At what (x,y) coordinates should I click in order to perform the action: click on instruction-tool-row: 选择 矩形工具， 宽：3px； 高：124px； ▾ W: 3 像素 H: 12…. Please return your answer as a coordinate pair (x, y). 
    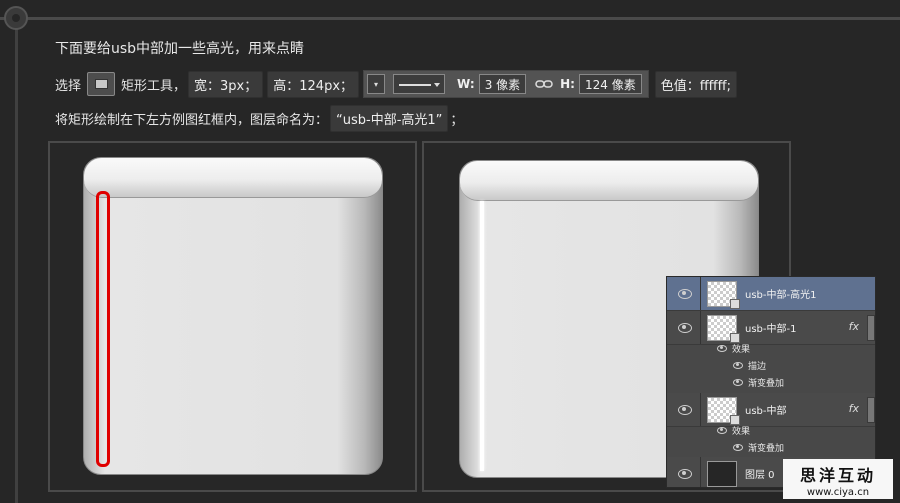
    Looking at the image, I should click on (397, 84).